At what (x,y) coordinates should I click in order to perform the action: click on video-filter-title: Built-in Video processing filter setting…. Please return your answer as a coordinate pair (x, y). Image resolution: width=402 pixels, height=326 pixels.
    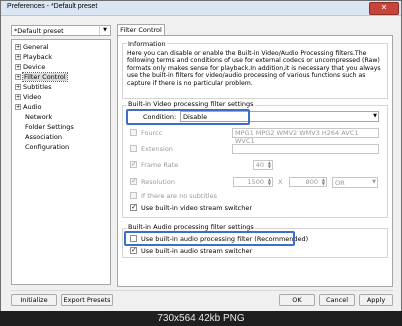
    Looking at the image, I should click on (191, 104).